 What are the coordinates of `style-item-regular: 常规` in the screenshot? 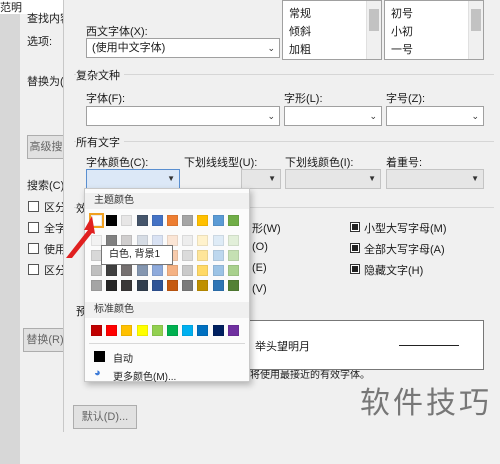 It's located at (300, 13).